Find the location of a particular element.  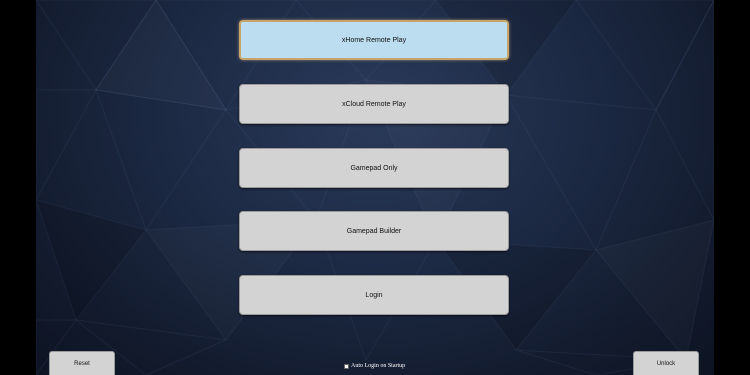

gamepad-only-label: Gamepad Only is located at coordinates (374, 168).